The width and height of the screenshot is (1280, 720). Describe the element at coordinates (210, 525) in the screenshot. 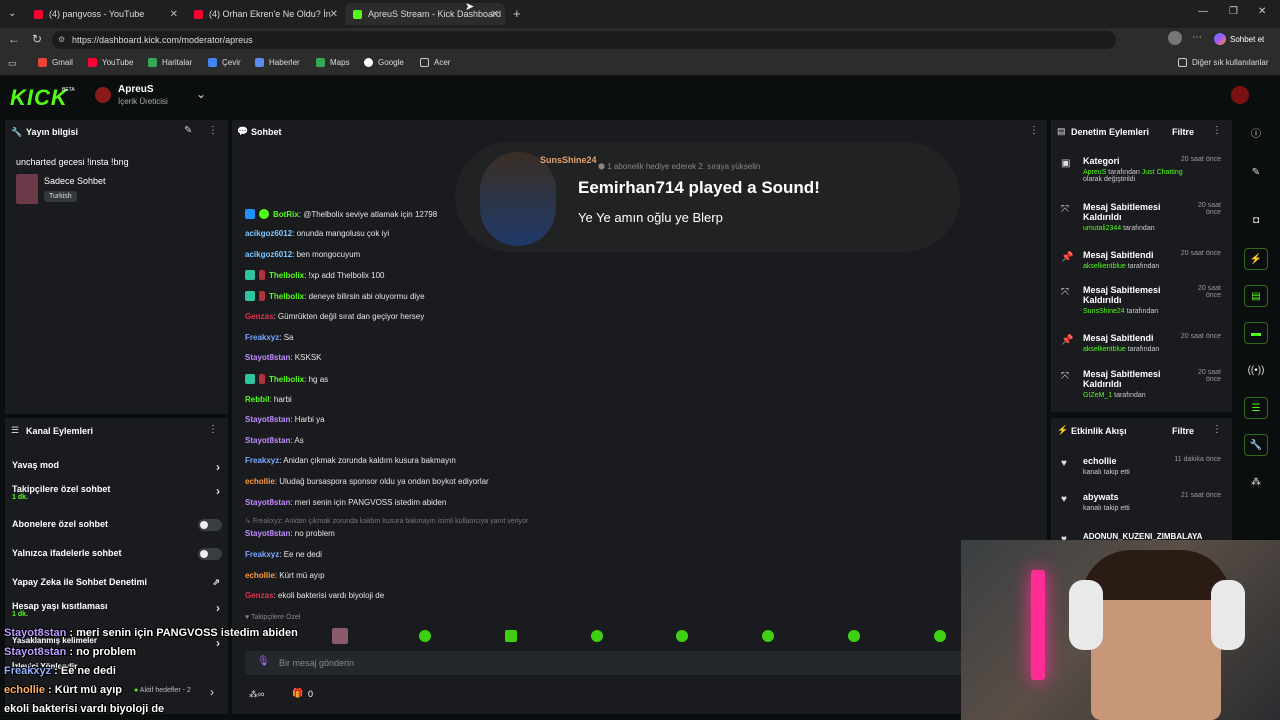

I see `subscribers-only-toggle` at that location.